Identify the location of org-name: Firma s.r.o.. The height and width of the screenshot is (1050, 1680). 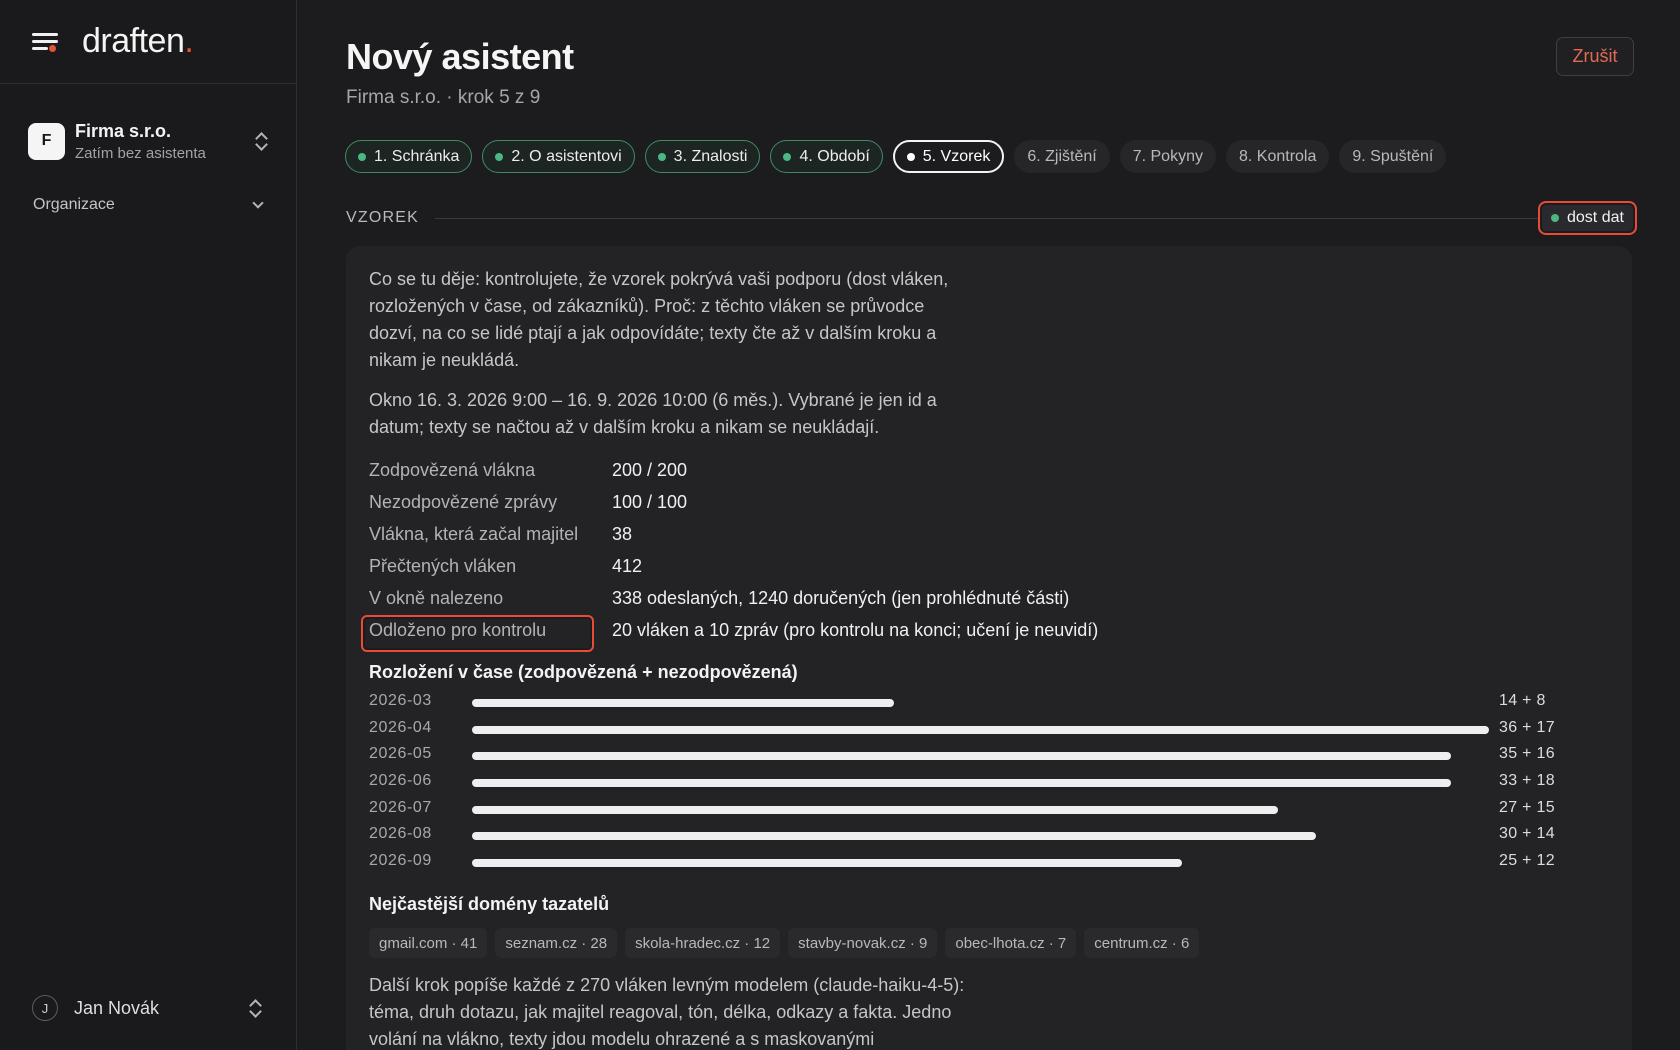
(123, 130).